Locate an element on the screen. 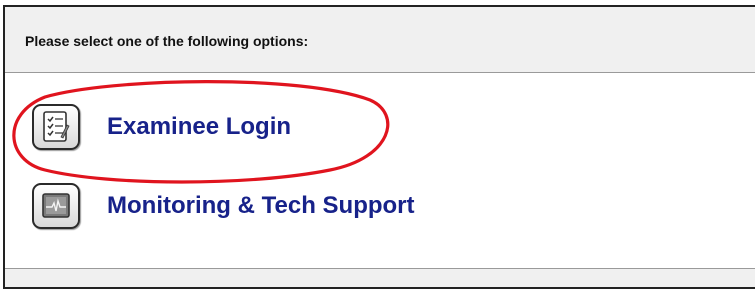 The width and height of the screenshot is (755, 294). monitoring-tech-support-link: Monitoring & Tech Support is located at coordinates (223, 206).